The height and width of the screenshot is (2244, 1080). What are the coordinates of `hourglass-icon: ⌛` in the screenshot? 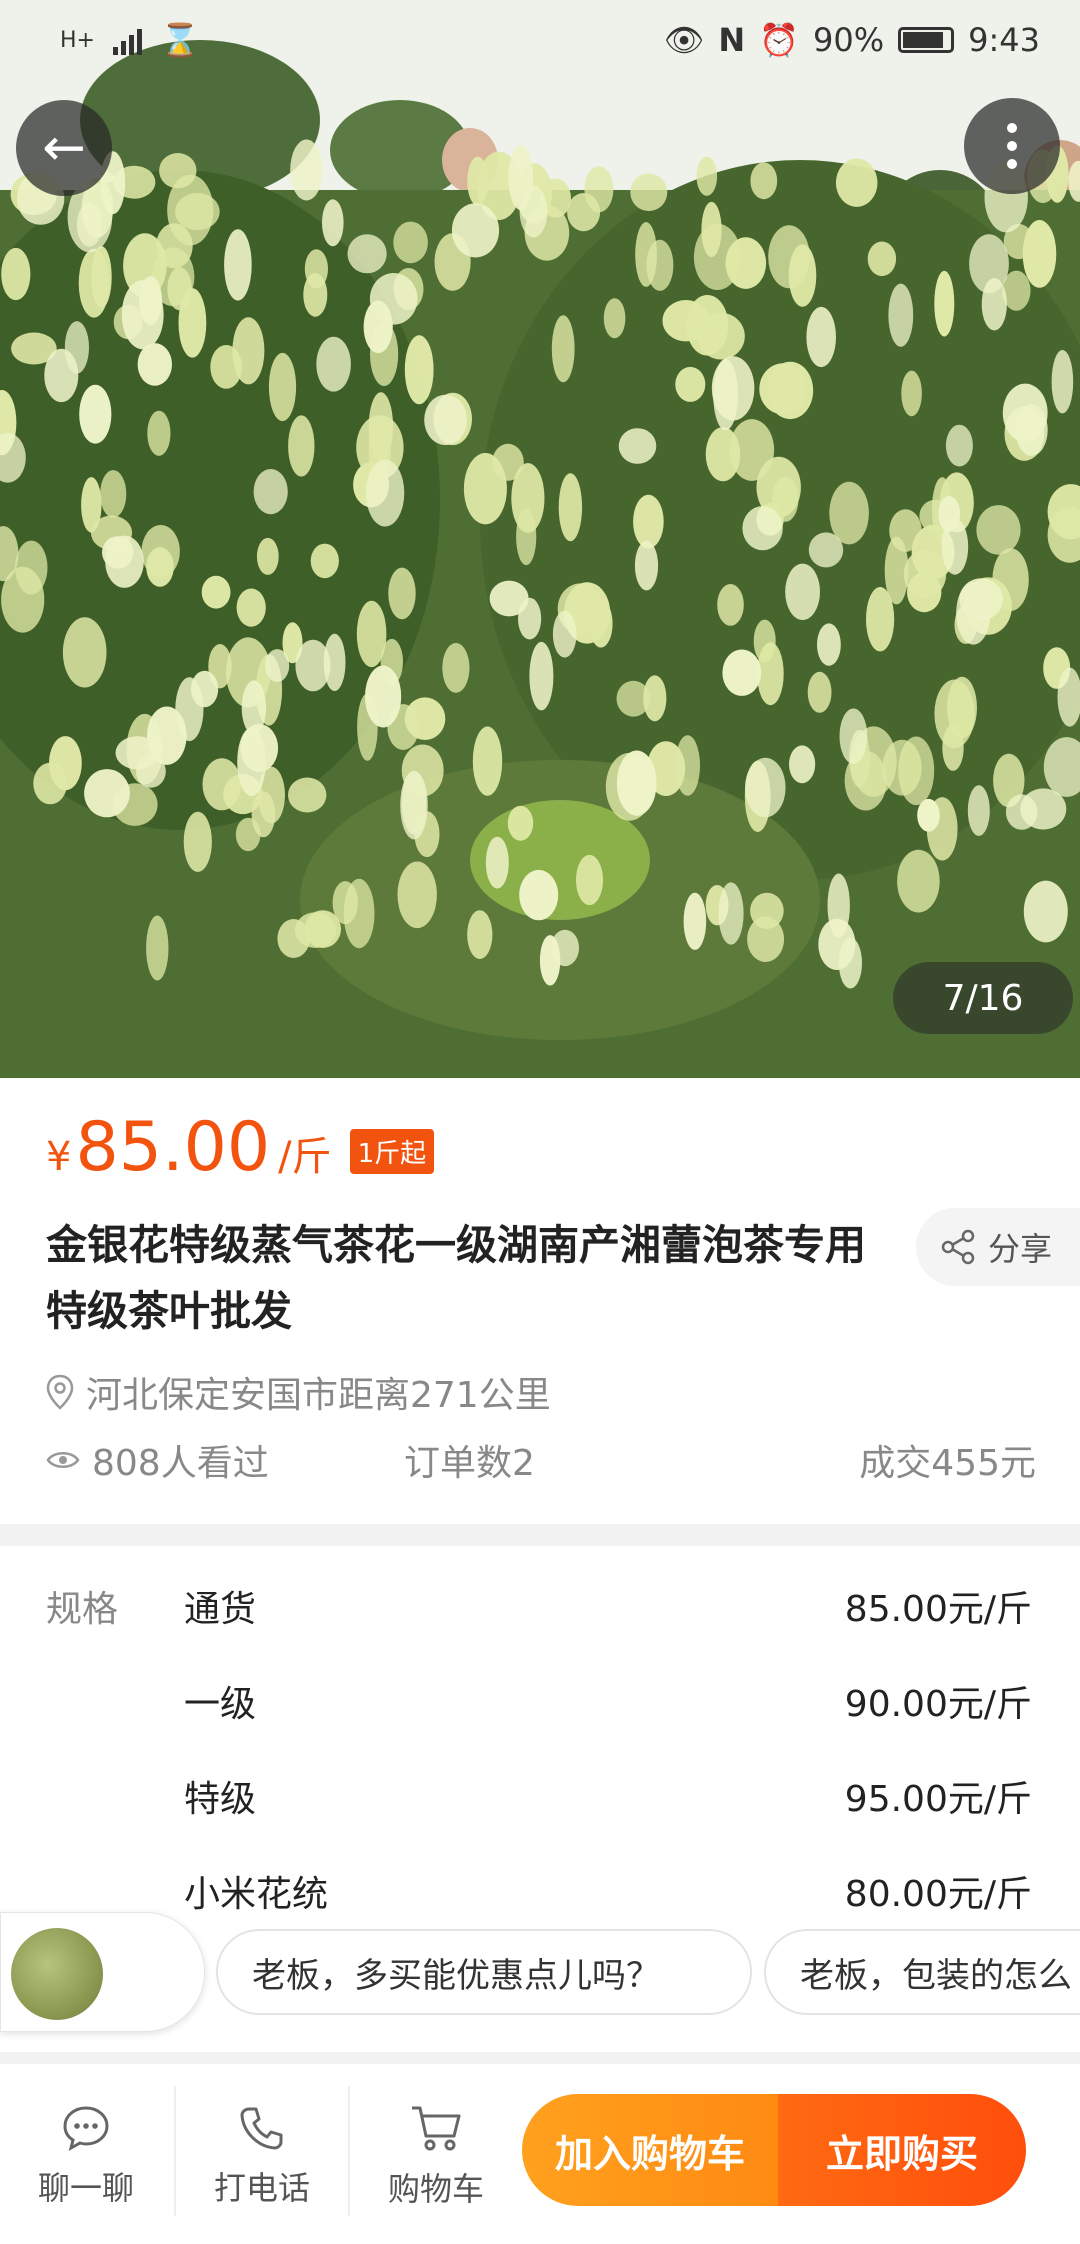 It's located at (179, 40).